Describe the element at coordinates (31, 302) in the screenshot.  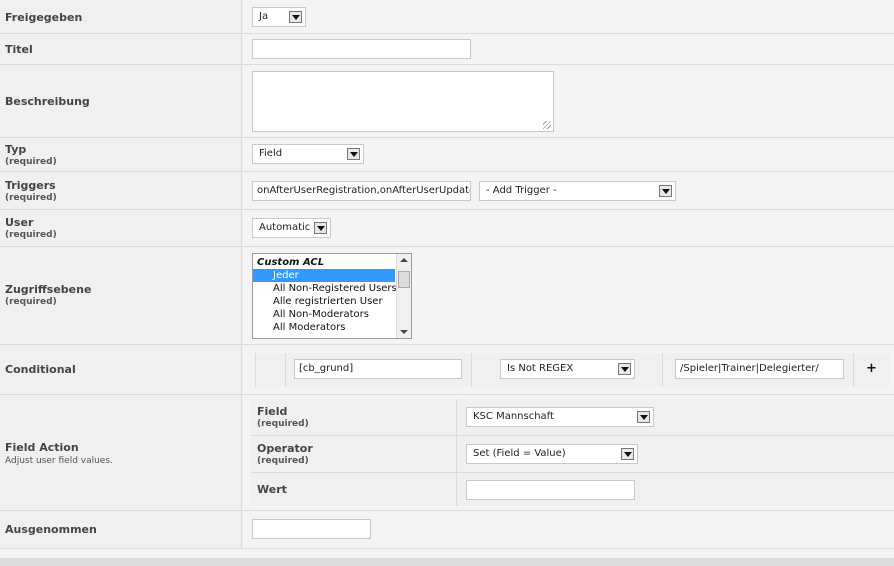
I see `zugriffsebene-required: (required)` at that location.